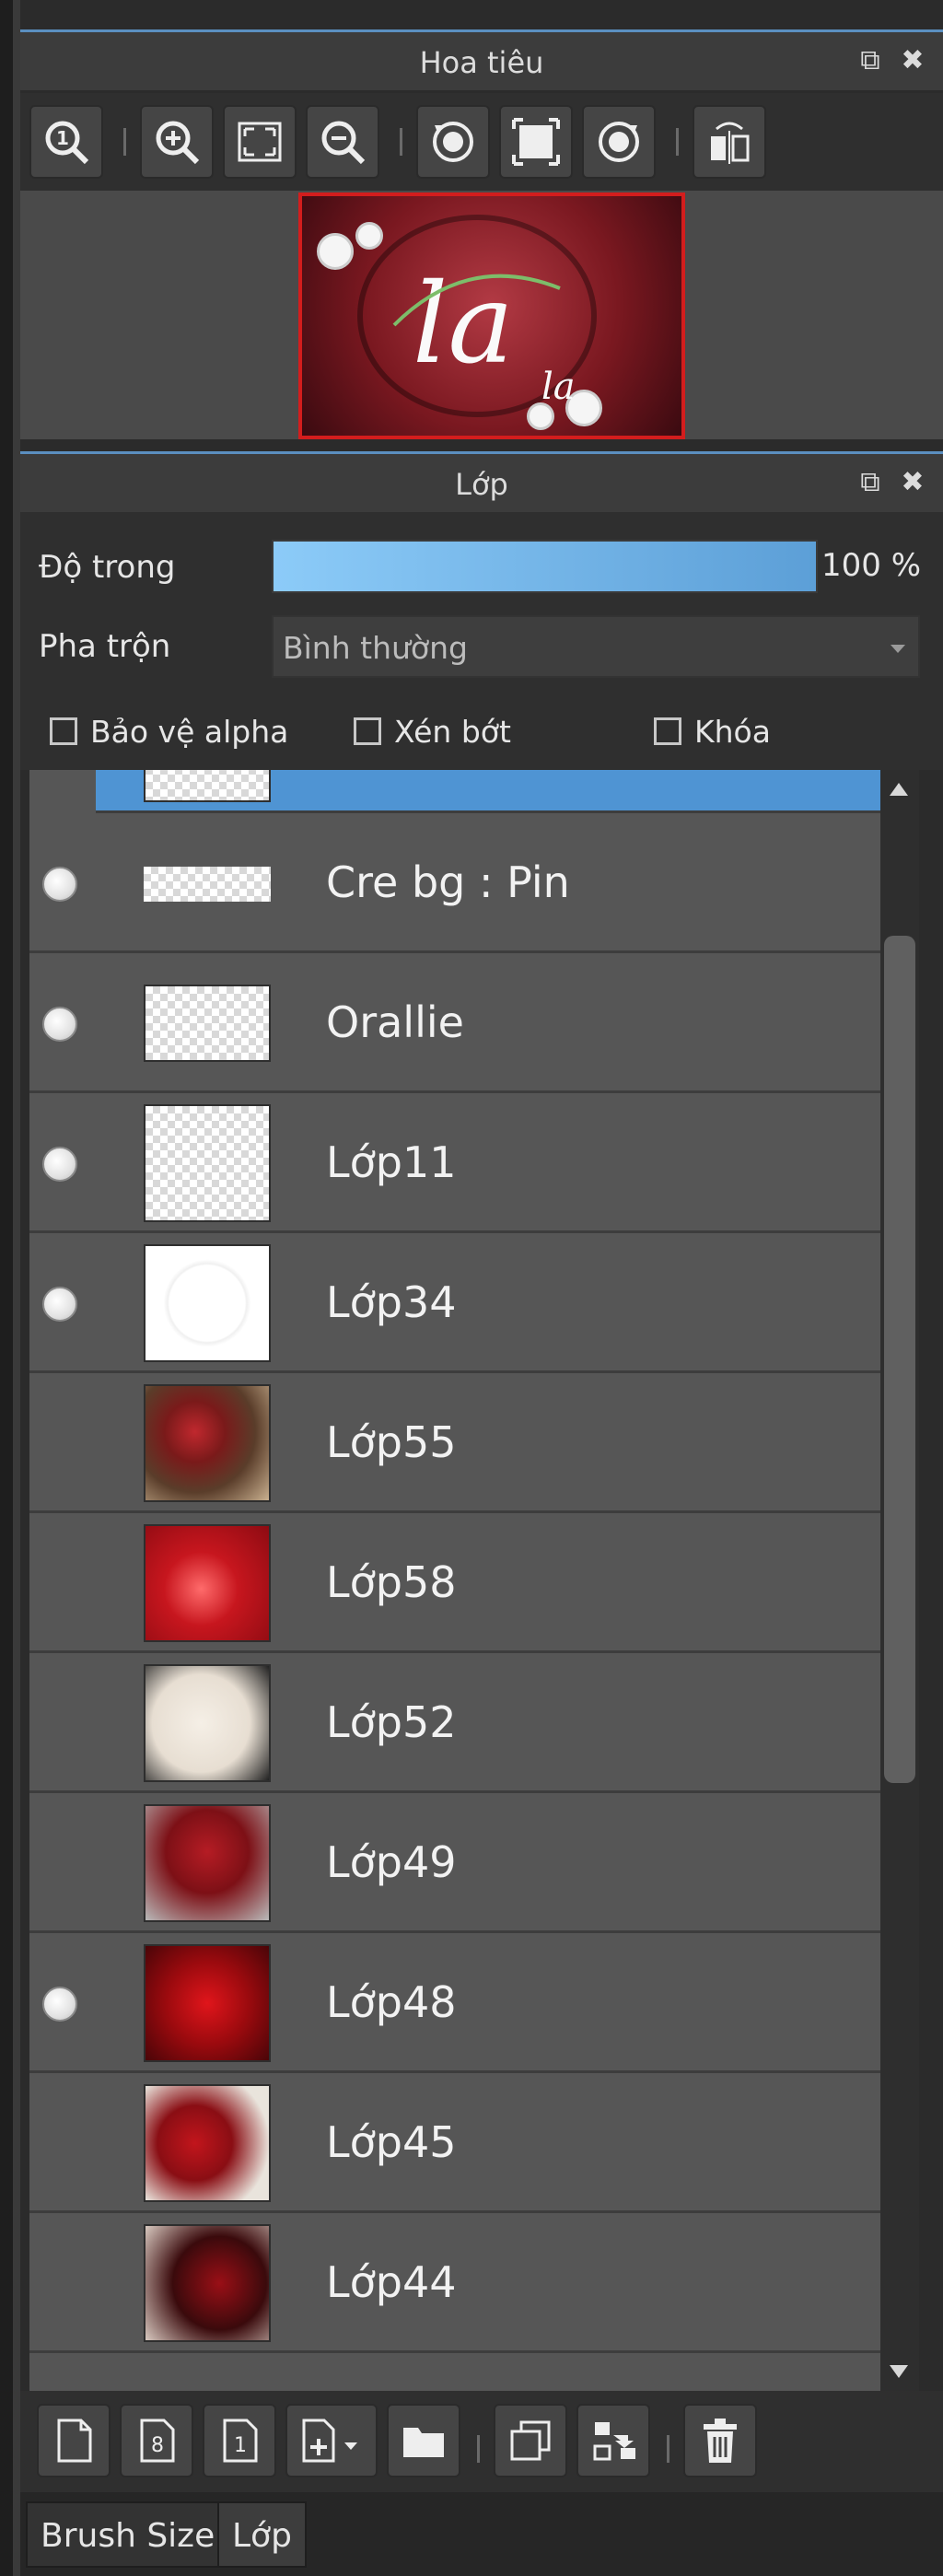 The image size is (943, 2576). Describe the element at coordinates (392, 1162) in the screenshot. I see `layer-name: Lớp11` at that location.